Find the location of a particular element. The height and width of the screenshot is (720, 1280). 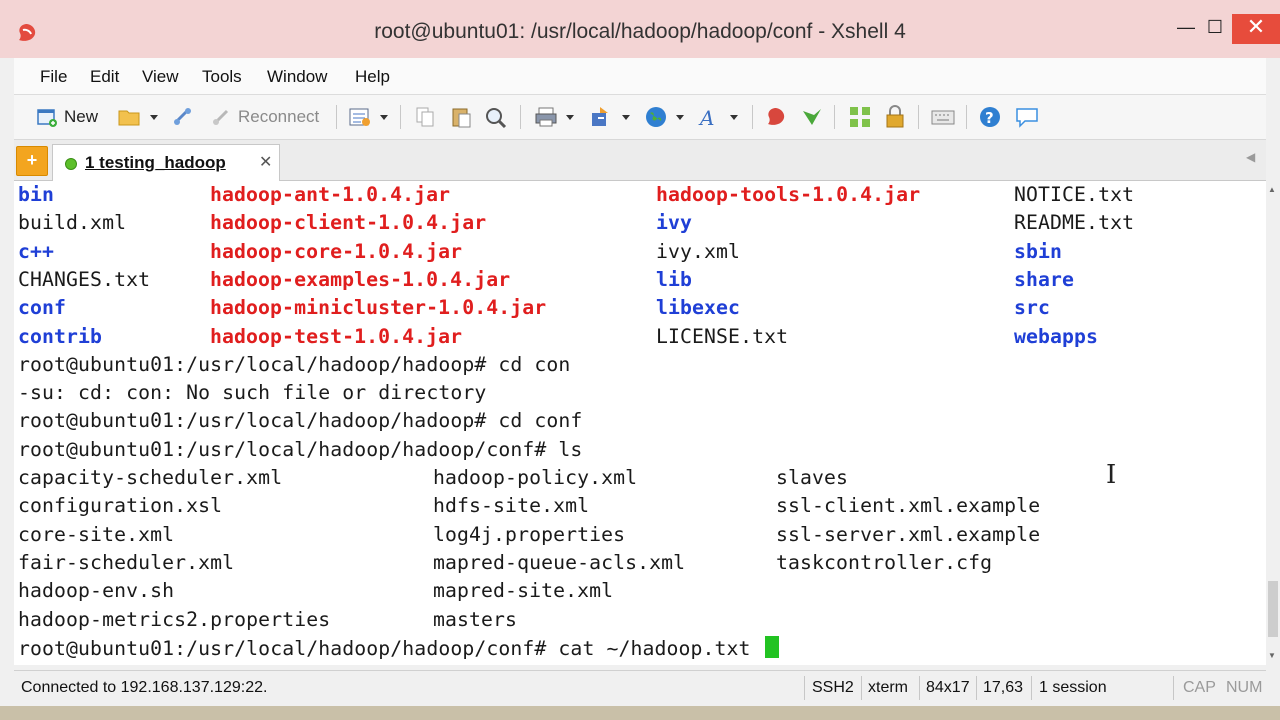

chat-bubble-icon is located at coordinates (1027, 117).